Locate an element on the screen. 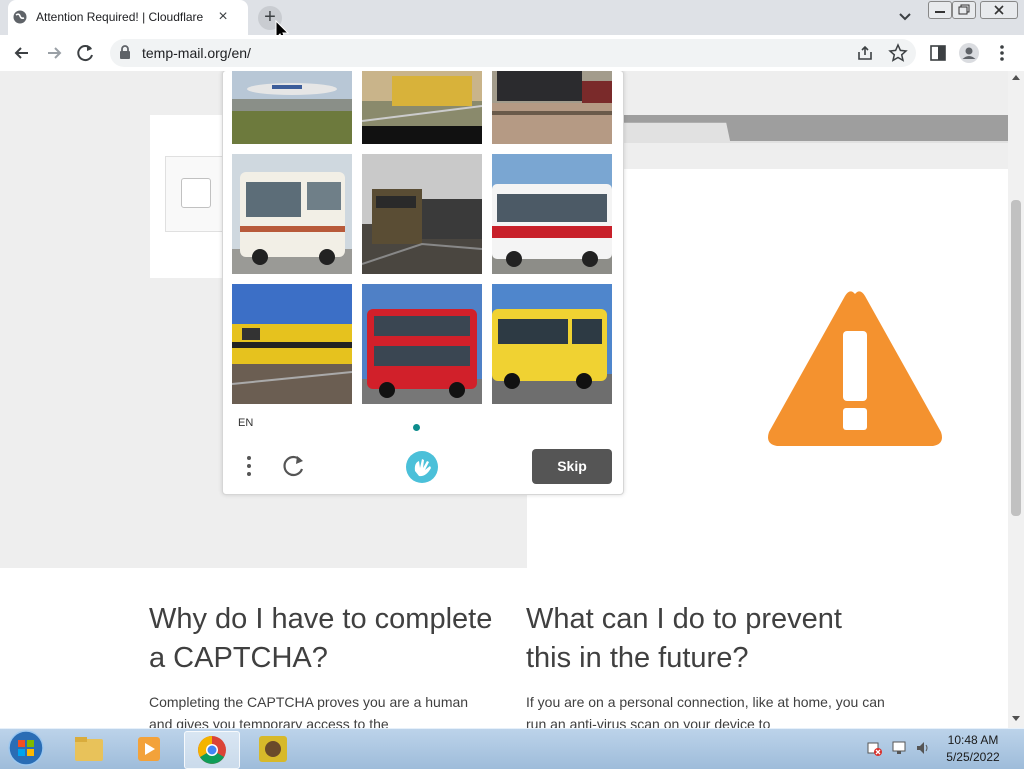 This screenshot has height=773, width=1024. restore-icon is located at coordinates (964, 9).